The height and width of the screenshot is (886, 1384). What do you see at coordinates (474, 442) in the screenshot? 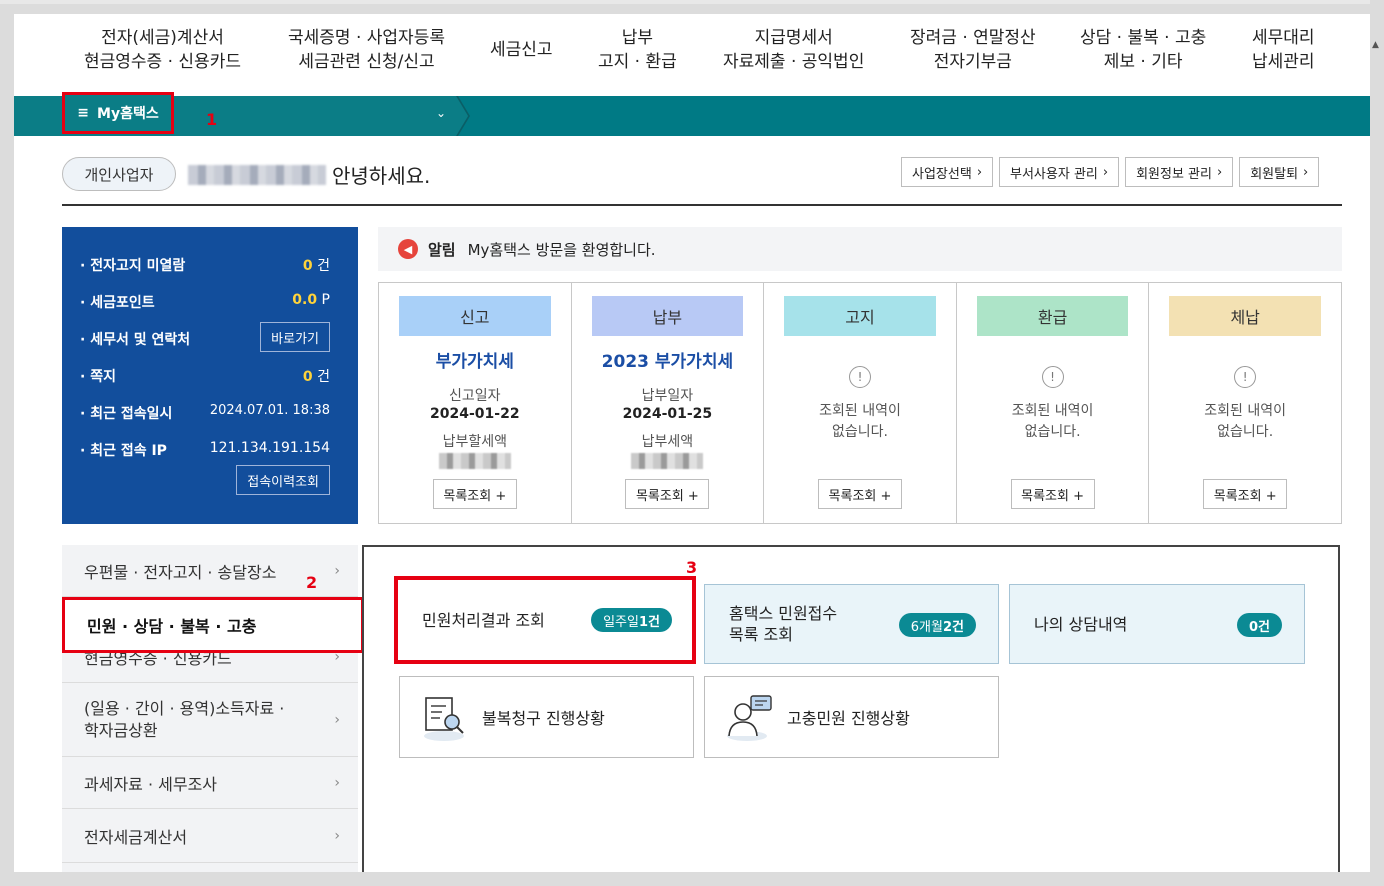
I see `card-label-amount: 납부할세액` at bounding box center [474, 442].